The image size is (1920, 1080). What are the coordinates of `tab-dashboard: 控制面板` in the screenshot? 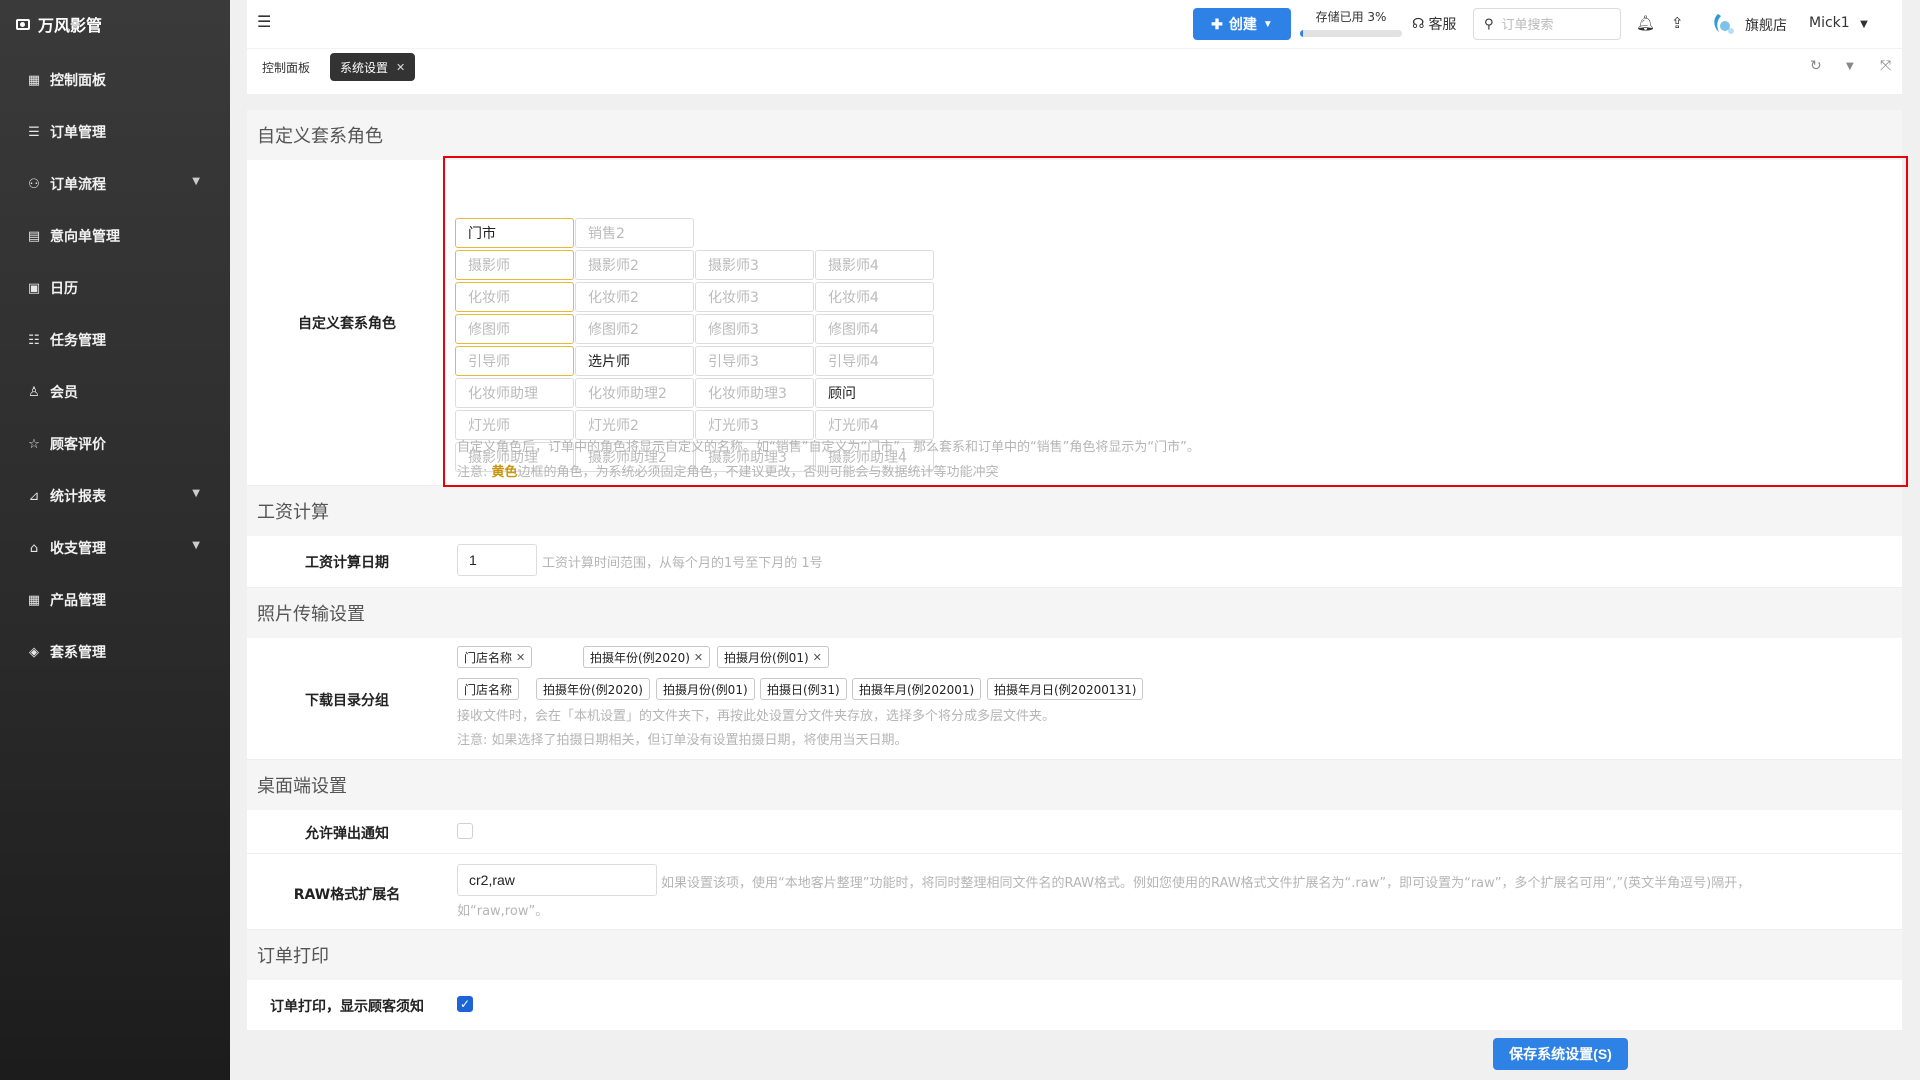 It's located at (286, 67).